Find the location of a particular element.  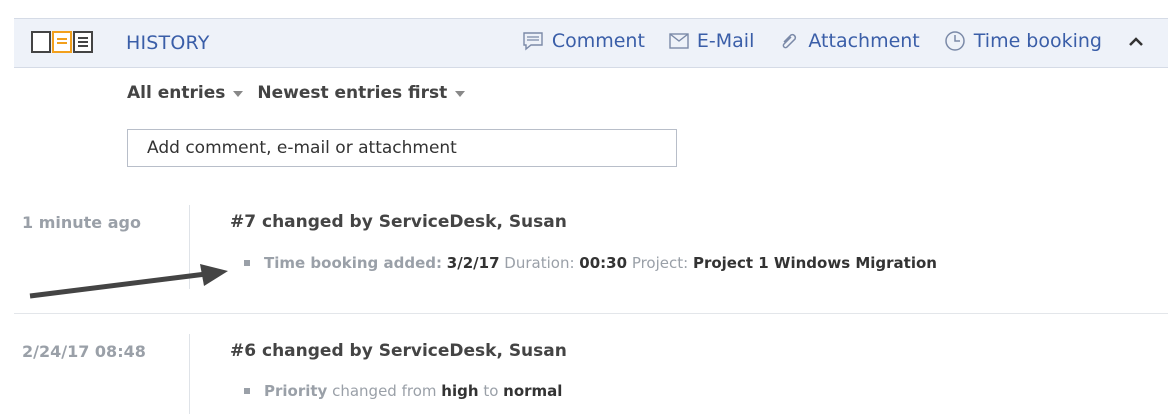

sort-order-label: Newest entries first is located at coordinates (352, 93).